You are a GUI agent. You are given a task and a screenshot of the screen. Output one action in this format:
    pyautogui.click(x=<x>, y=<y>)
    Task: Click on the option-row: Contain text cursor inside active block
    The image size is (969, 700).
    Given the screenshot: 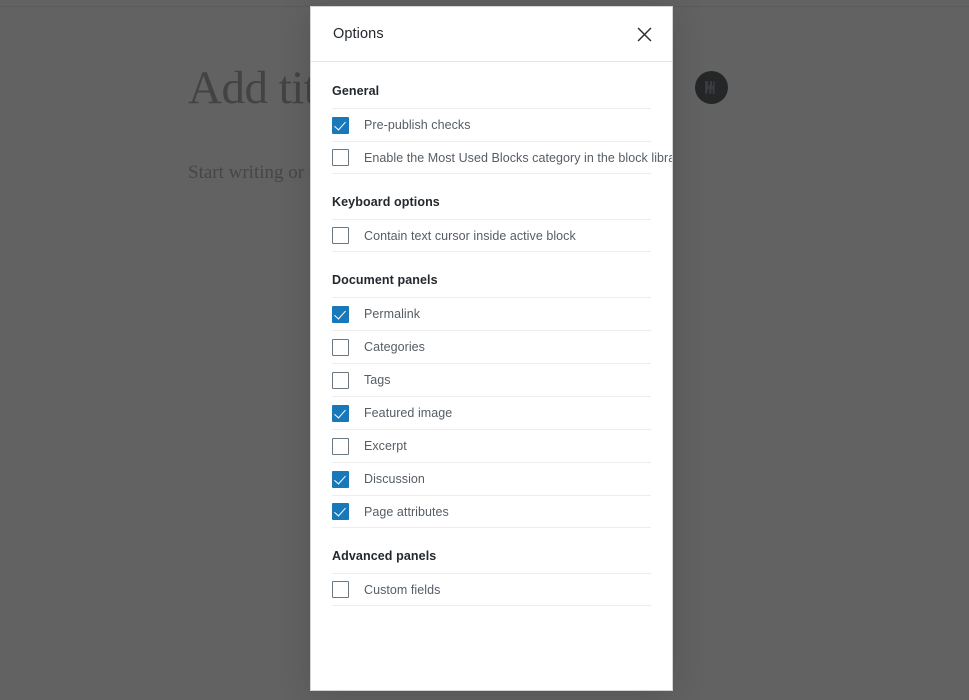 What is the action you would take?
    pyautogui.click(x=491, y=235)
    